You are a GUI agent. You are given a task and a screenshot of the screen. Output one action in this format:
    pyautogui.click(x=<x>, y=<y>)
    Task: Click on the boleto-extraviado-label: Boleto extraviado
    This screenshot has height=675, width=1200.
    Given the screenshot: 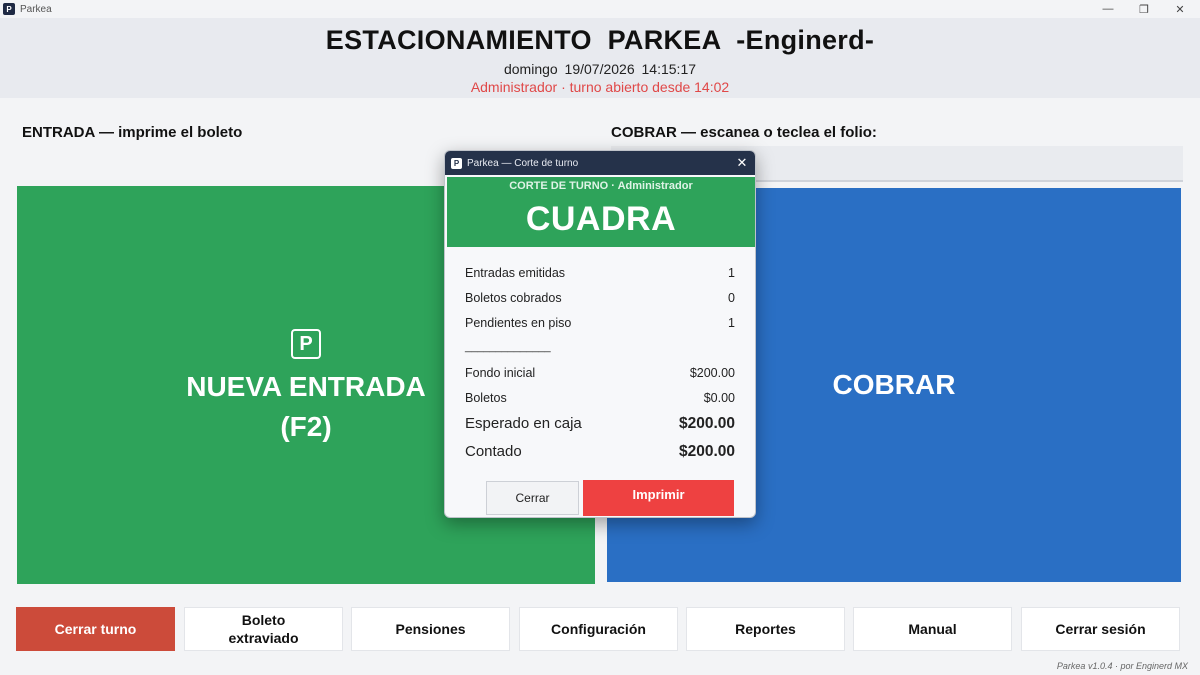 What is the action you would take?
    pyautogui.click(x=263, y=629)
    